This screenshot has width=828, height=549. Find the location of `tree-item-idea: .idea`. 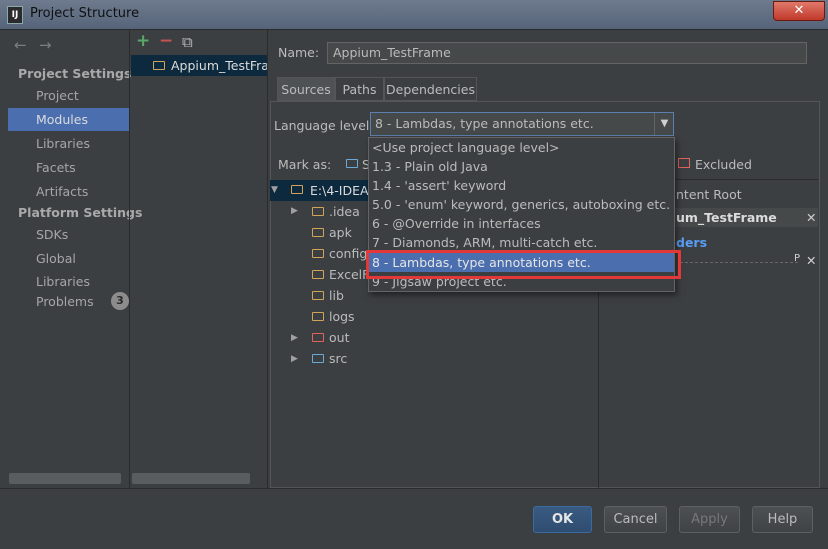

tree-item-idea: .idea is located at coordinates (344, 211).